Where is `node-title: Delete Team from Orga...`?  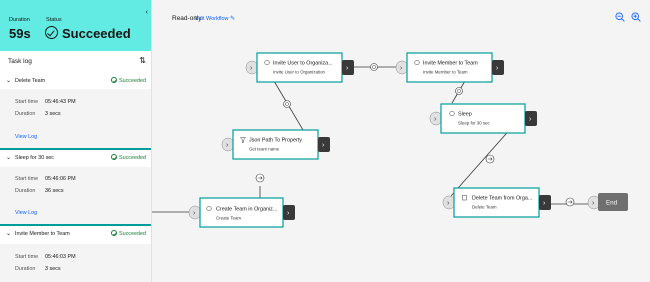
node-title: Delete Team from Orga... is located at coordinates (502, 199).